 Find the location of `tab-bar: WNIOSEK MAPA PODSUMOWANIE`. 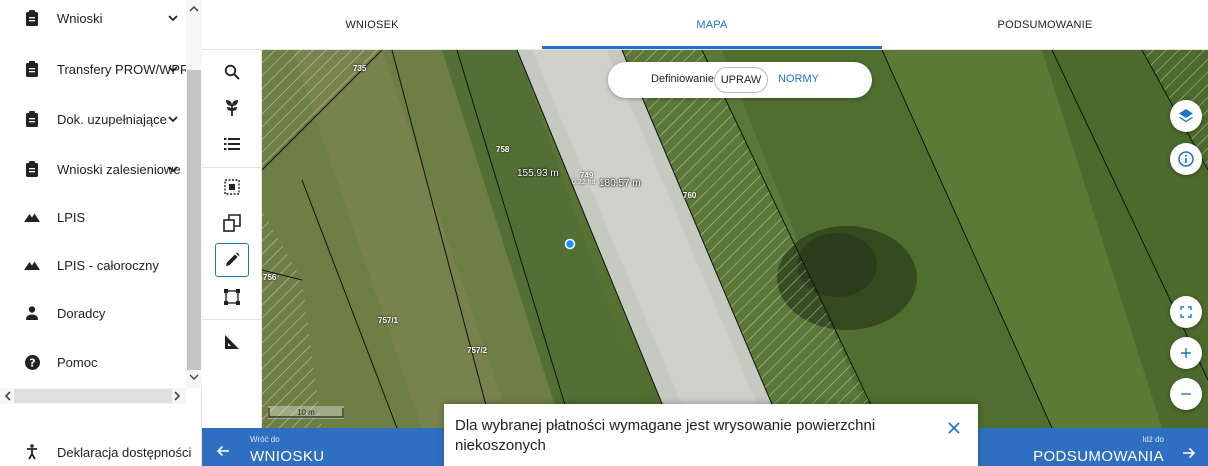

tab-bar: WNIOSEK MAPA PODSUMOWANIE is located at coordinates (705, 25).